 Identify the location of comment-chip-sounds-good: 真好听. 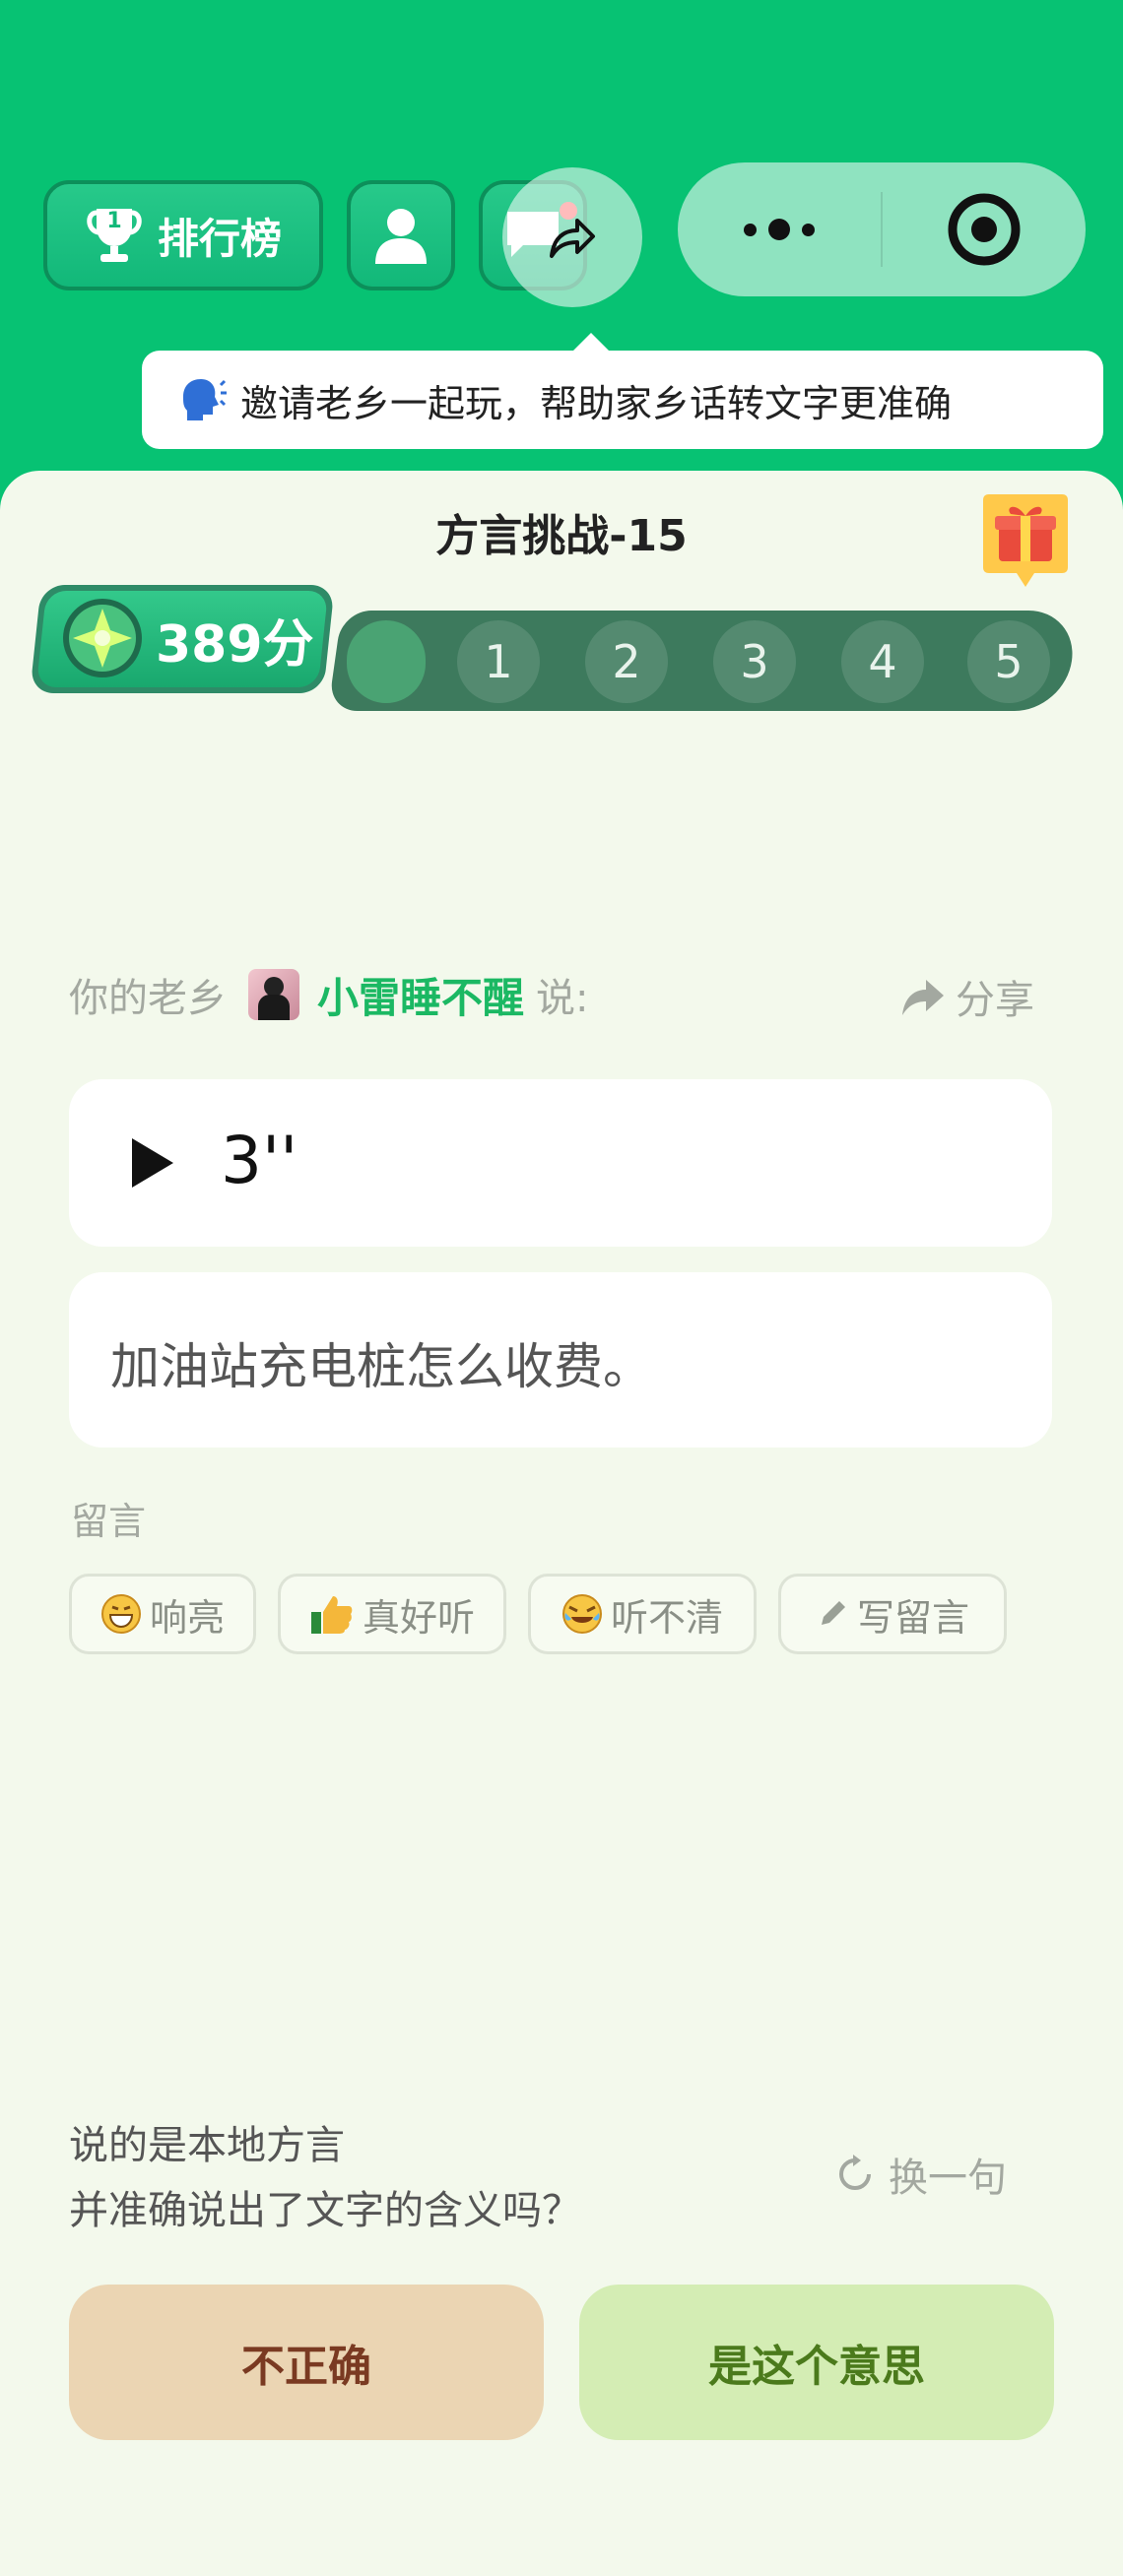
(392, 1614).